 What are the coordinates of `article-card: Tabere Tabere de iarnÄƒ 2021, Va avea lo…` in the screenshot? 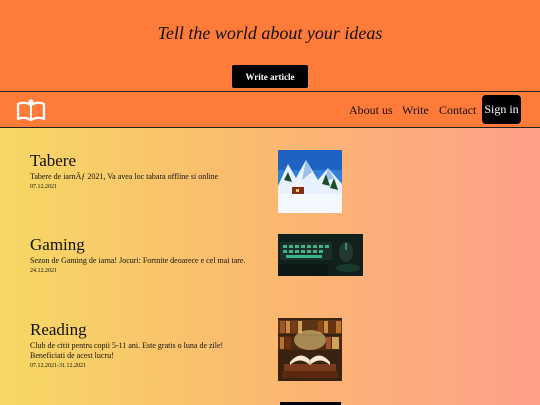 It's located at (145, 170).